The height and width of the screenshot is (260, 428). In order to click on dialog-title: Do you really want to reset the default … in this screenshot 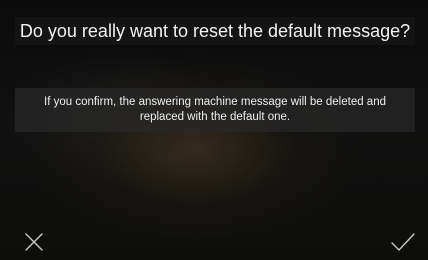, I will do `click(215, 30)`.